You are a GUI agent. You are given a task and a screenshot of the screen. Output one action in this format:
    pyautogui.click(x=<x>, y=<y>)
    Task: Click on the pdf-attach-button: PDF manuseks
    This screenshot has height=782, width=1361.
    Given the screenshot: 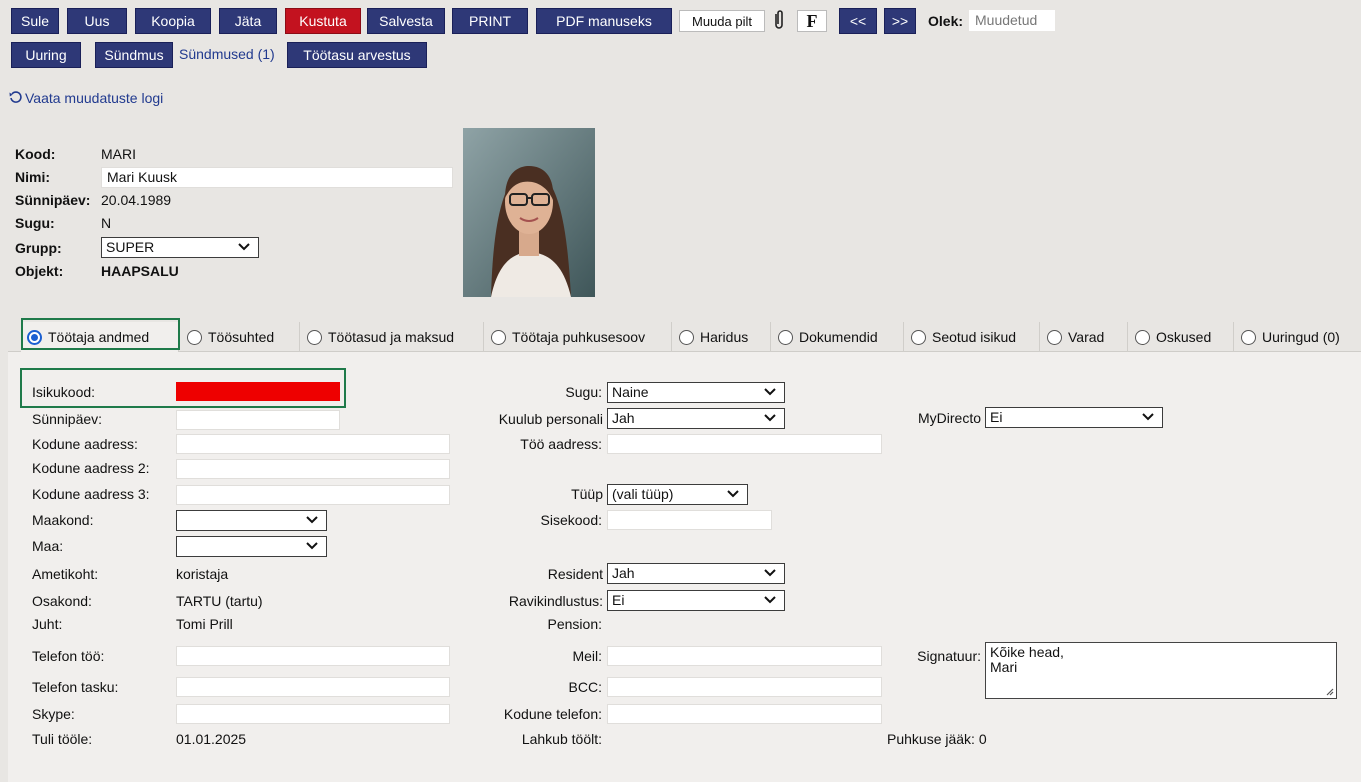 What is the action you would take?
    pyautogui.click(x=604, y=21)
    